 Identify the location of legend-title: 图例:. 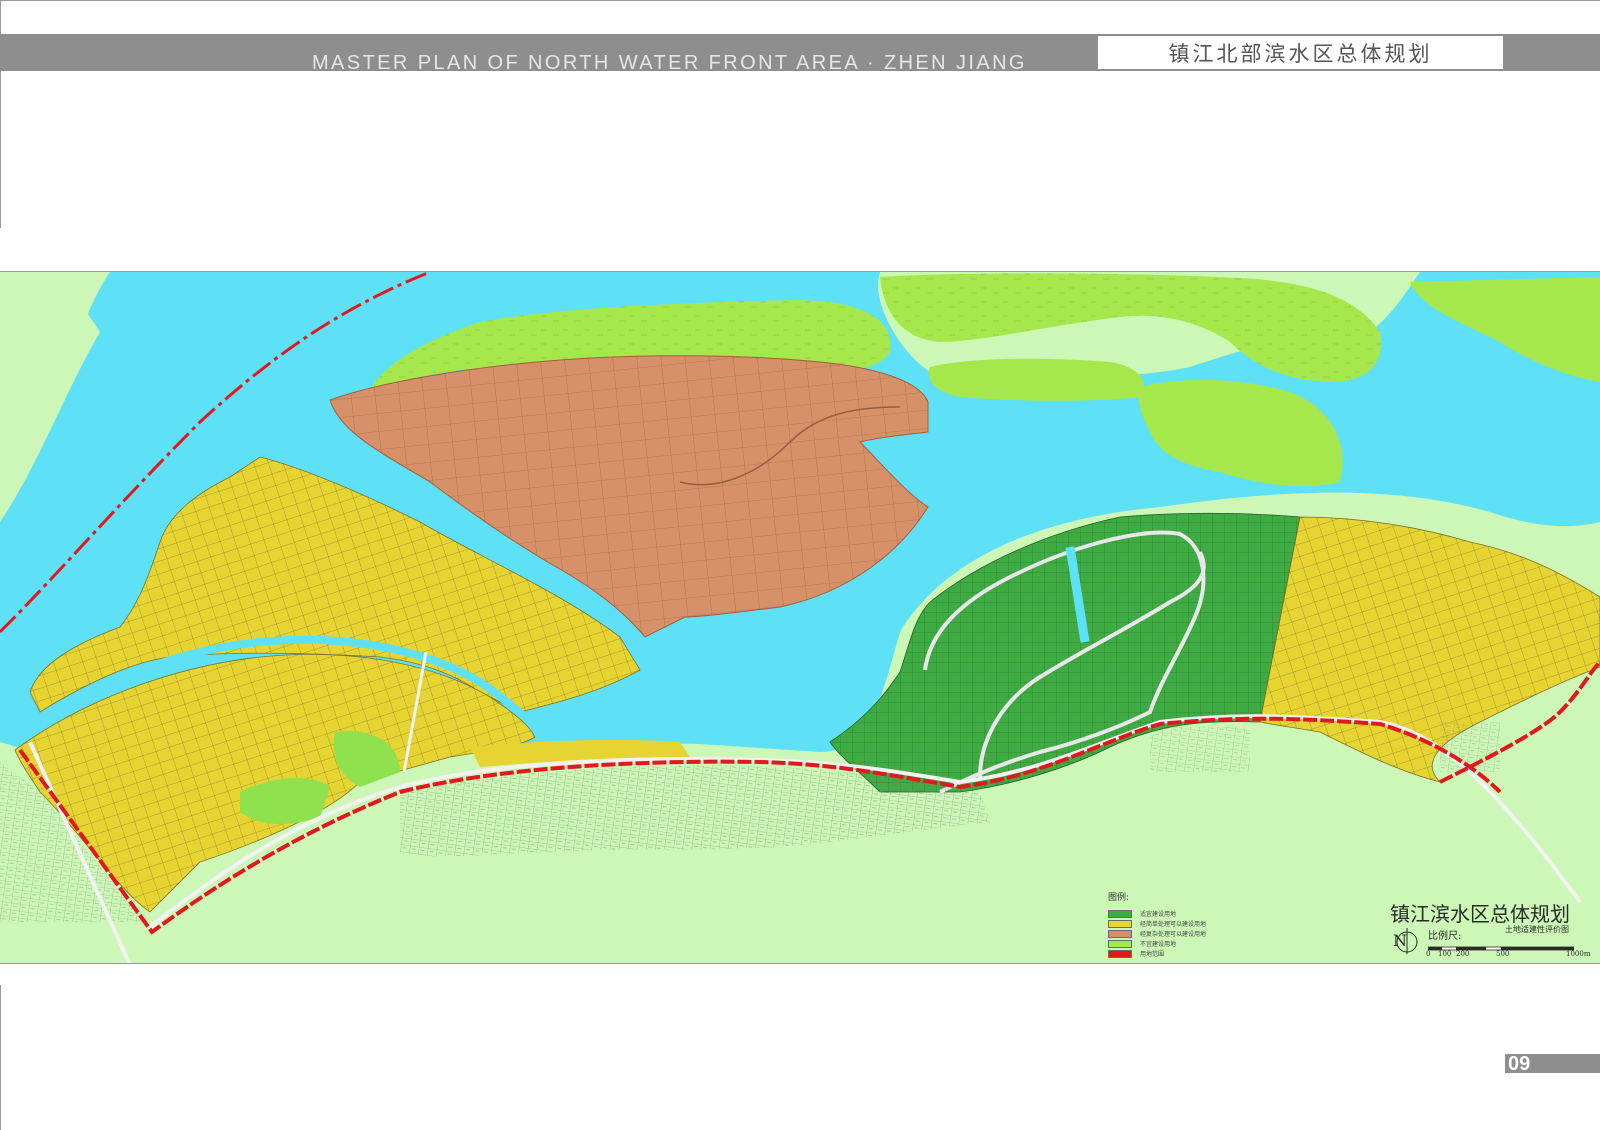
(1119, 898).